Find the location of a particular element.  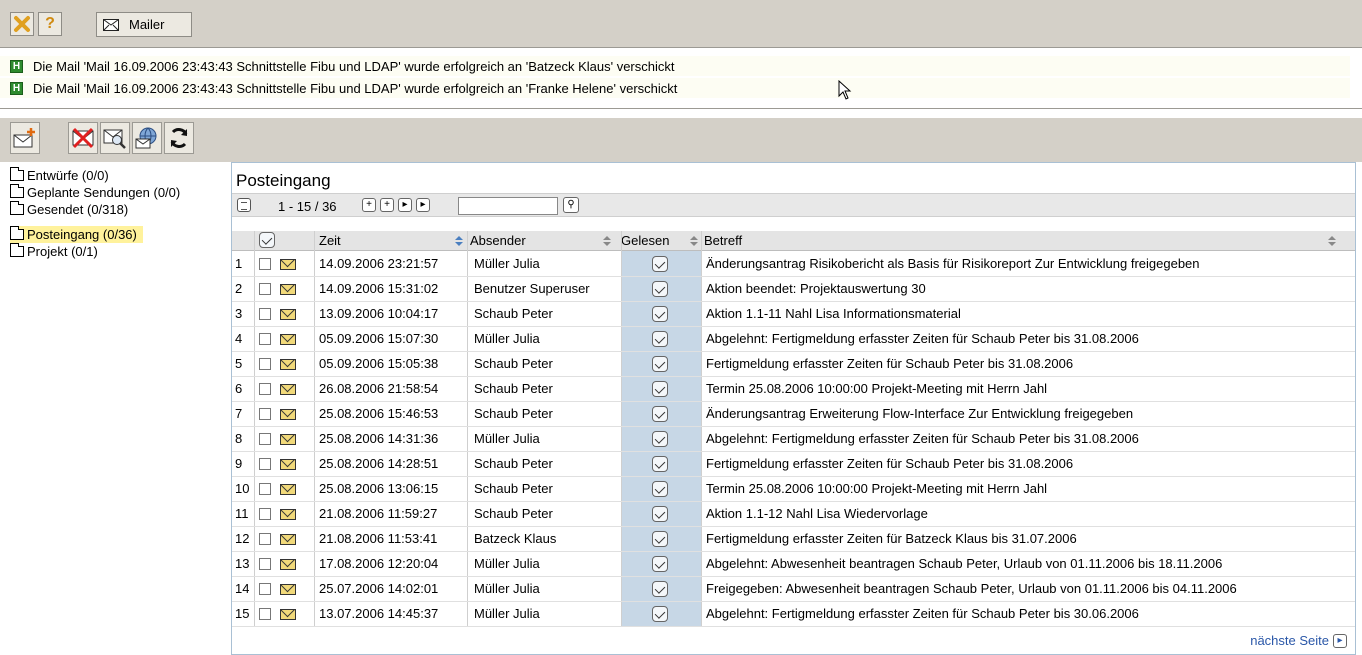

top-toolbar: ? Mailer is located at coordinates (681, 24).